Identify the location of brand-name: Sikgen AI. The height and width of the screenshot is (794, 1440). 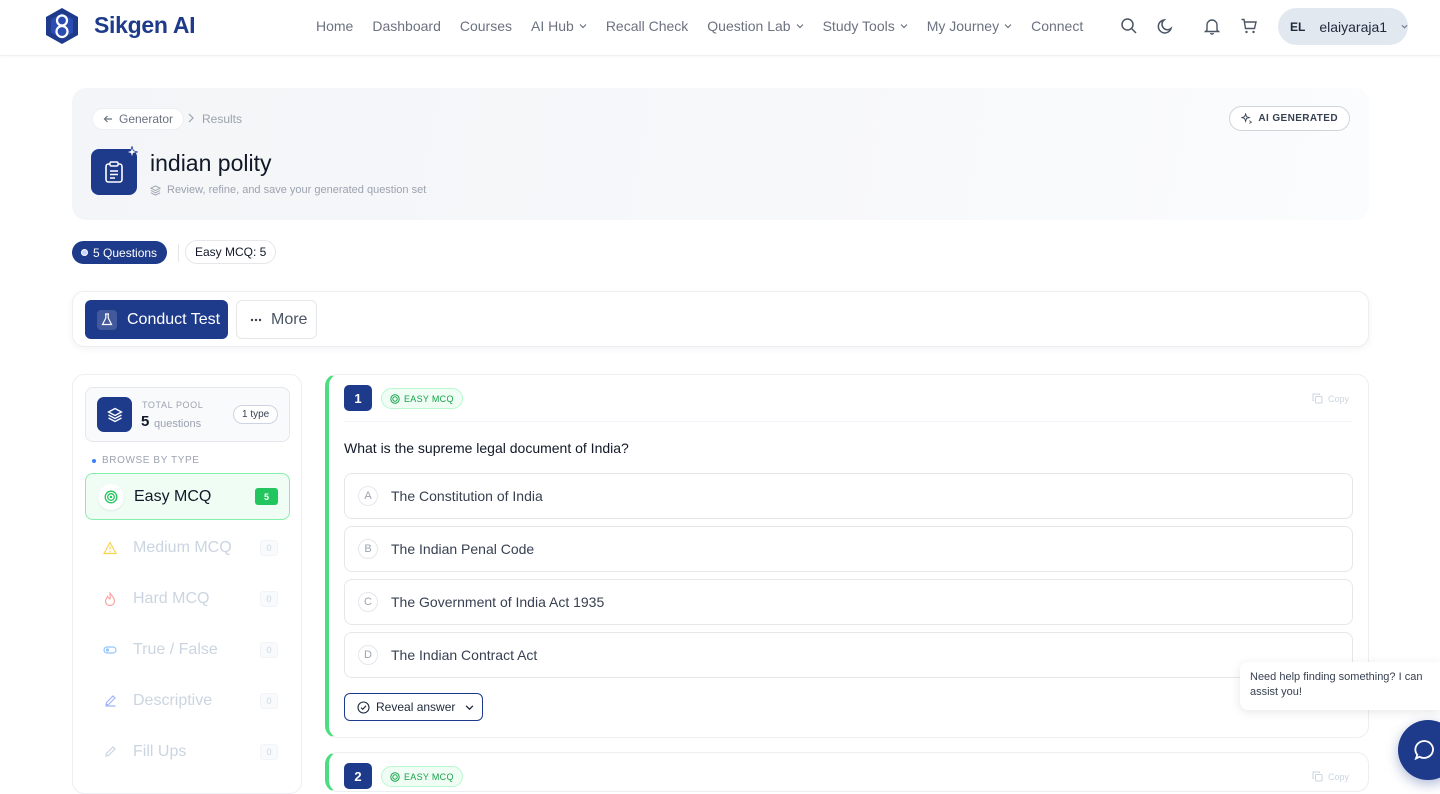
(145, 25).